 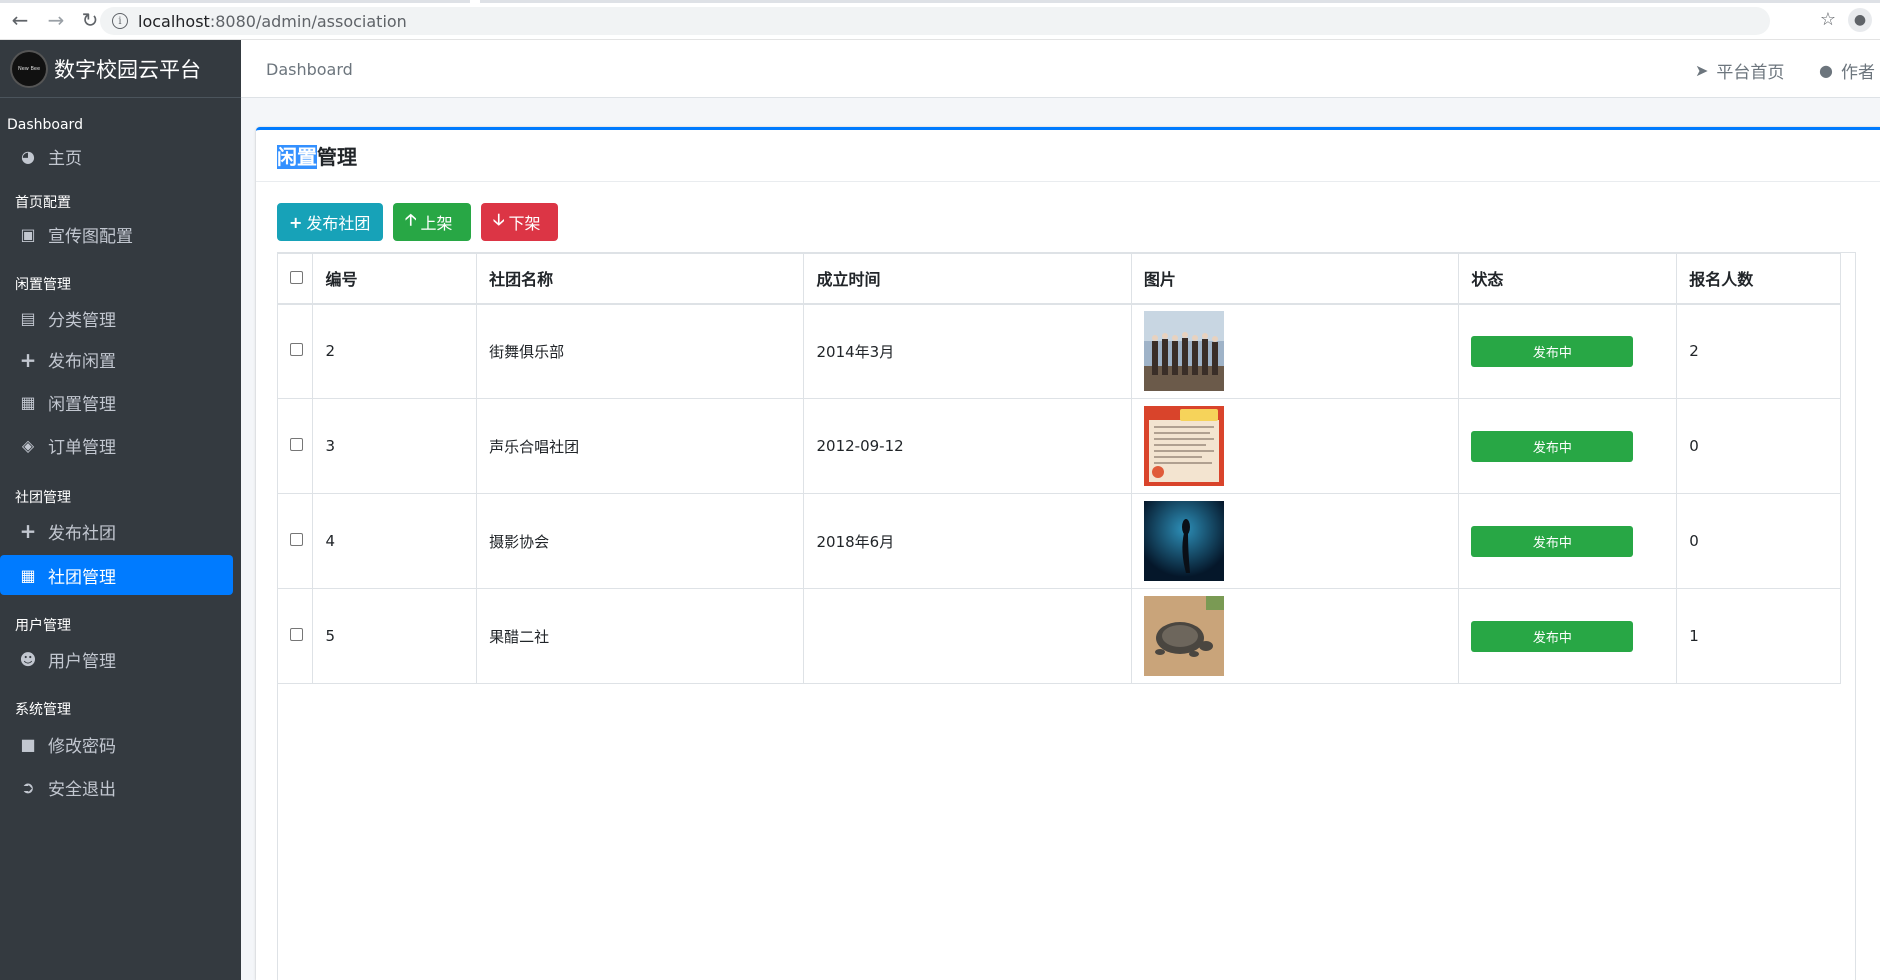 I want to click on cell-id: 2, so click(x=395, y=351).